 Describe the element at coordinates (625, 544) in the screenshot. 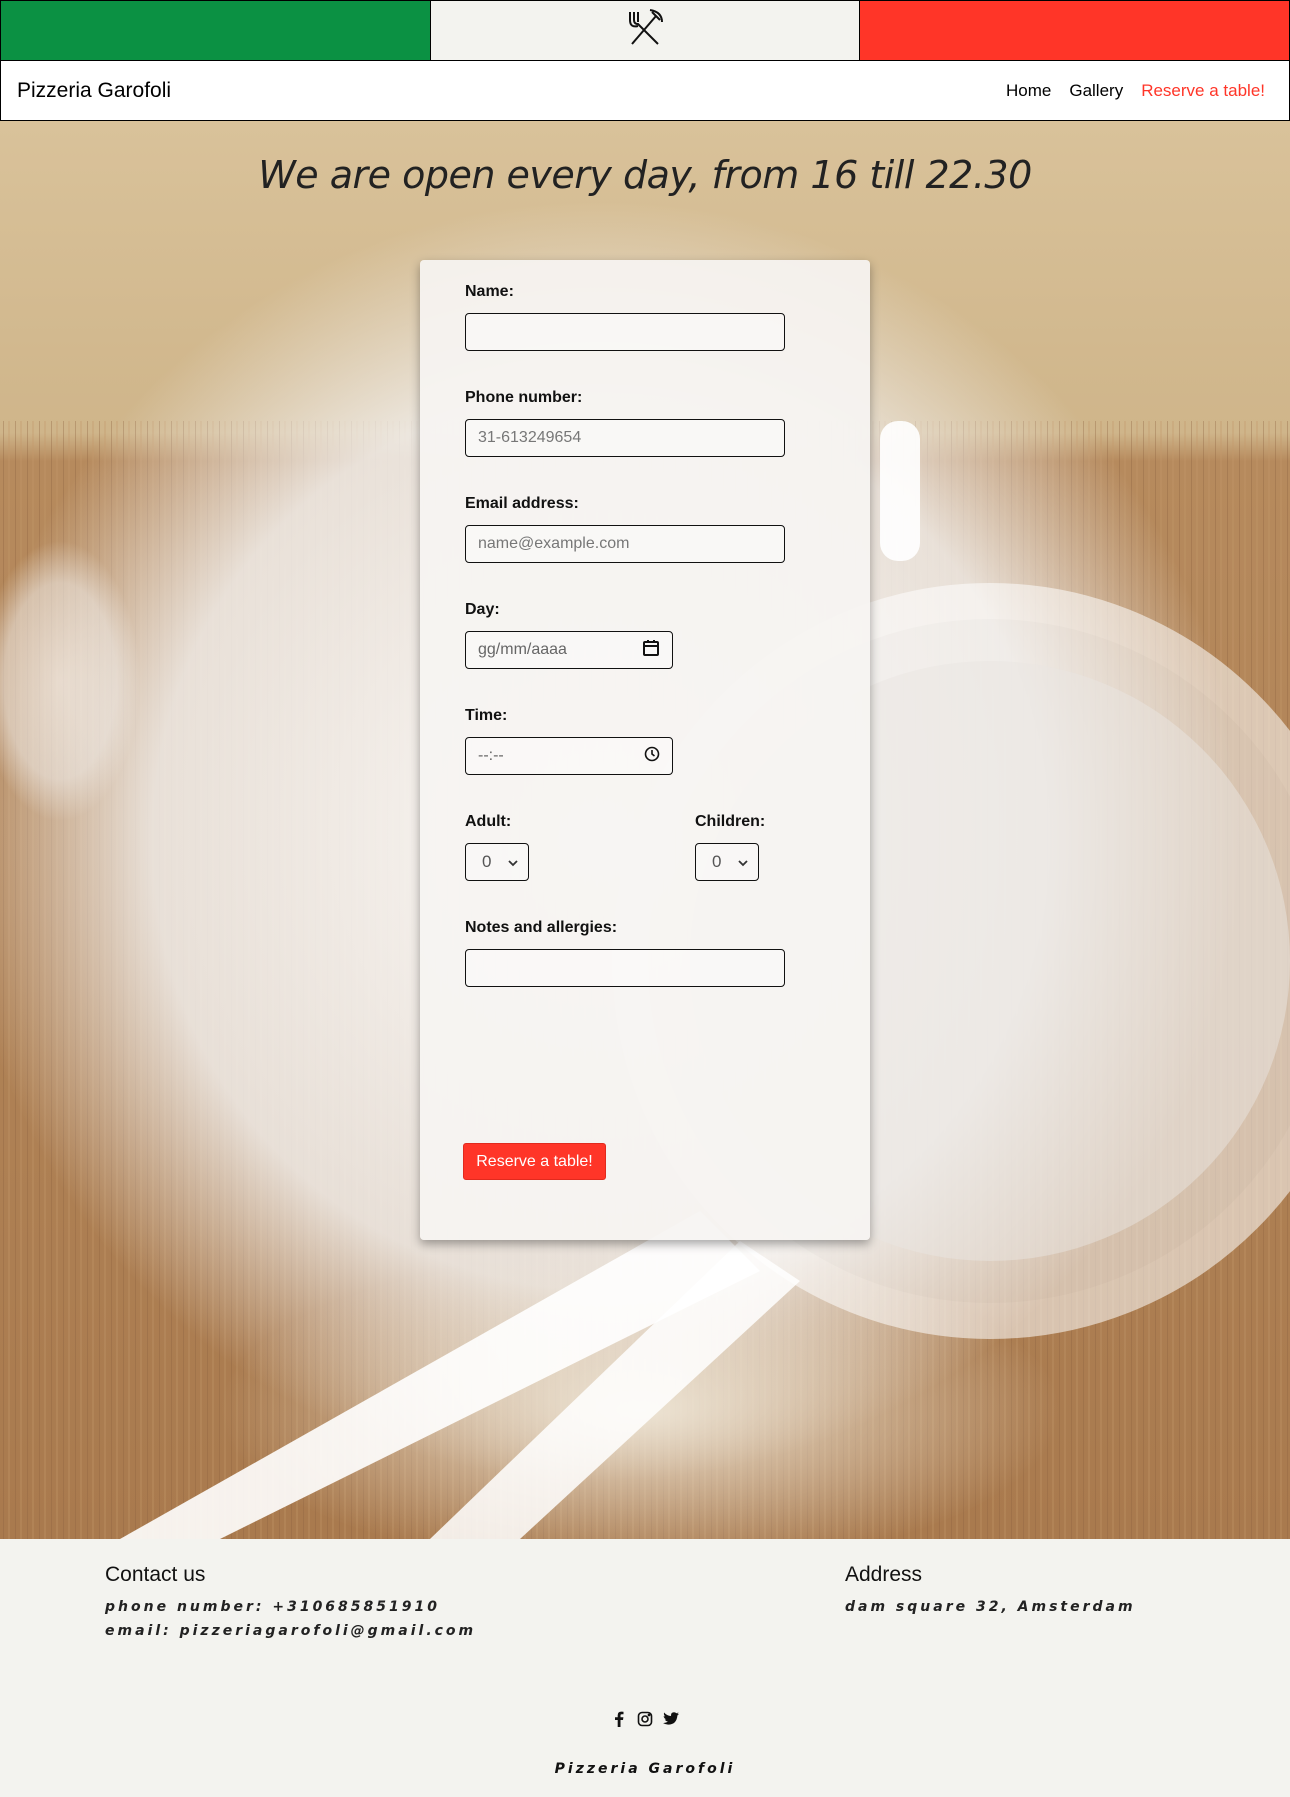

I see `email-input: name@example.com` at that location.